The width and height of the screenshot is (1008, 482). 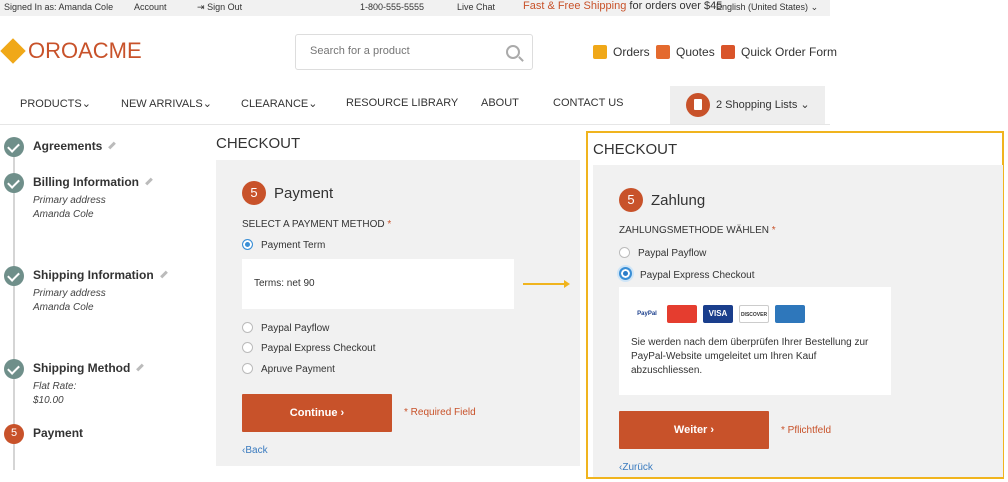 I want to click on shipping-line-1: Primary address, so click(x=69, y=293).